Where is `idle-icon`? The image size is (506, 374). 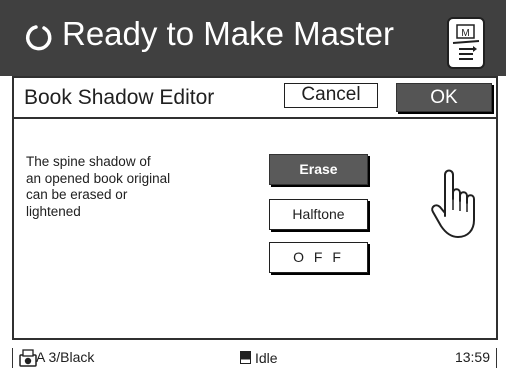
idle-icon is located at coordinates (245, 357).